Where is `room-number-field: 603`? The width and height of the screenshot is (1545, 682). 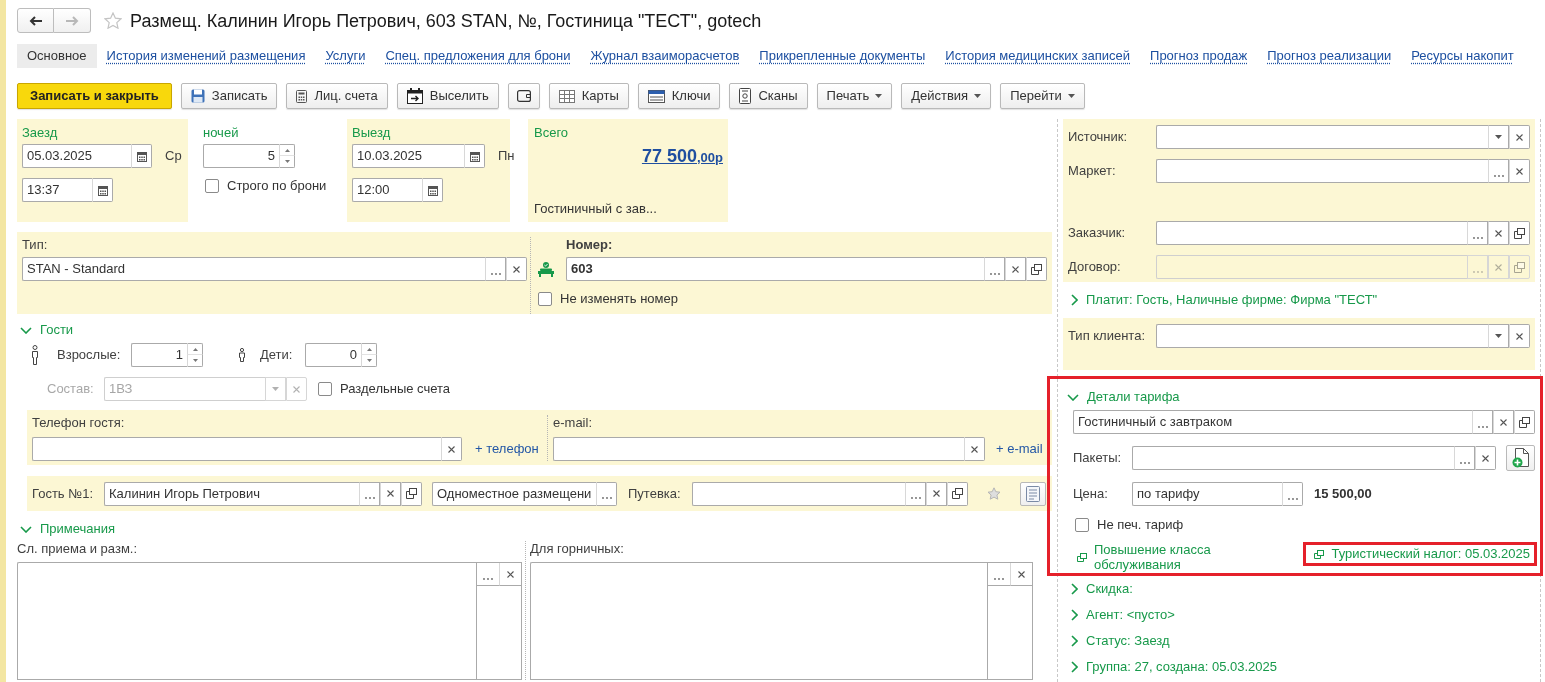 room-number-field: 603 is located at coordinates (775, 269).